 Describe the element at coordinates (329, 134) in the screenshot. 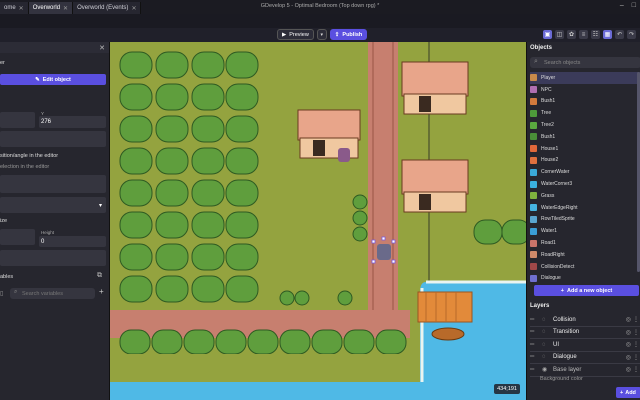

I see `house` at that location.